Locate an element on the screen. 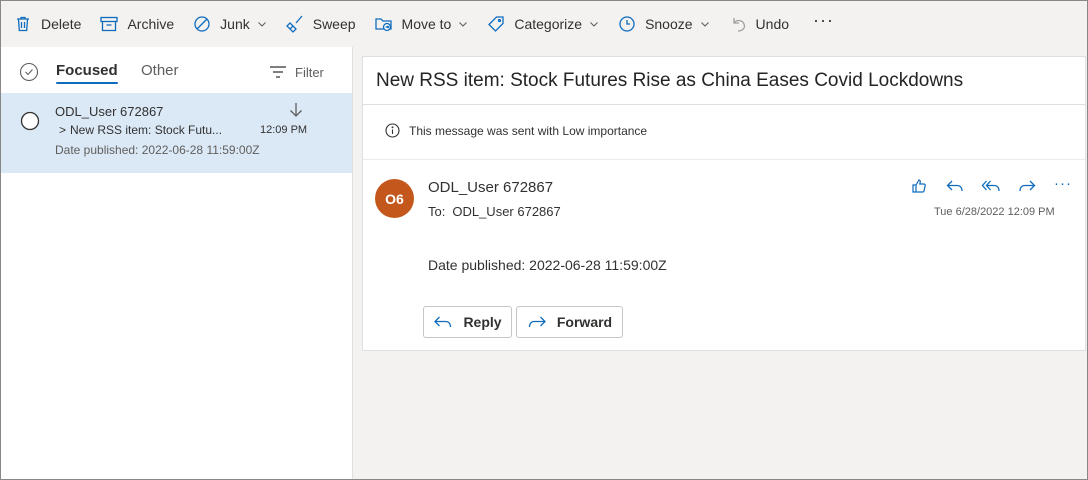 This screenshot has width=1088, height=480. forward-label: Forward is located at coordinates (584, 322).